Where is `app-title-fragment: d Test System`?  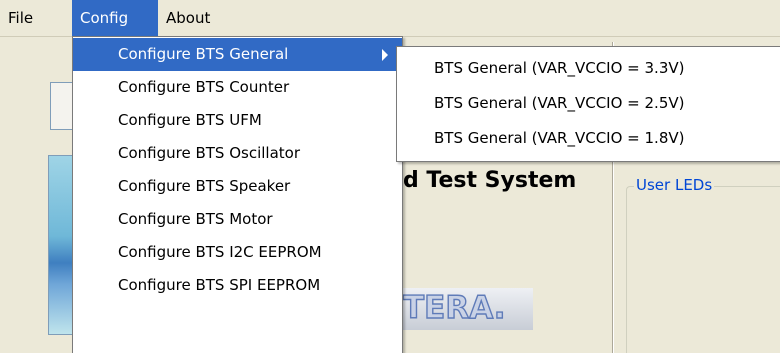
app-title-fragment: d Test System is located at coordinates (490, 180).